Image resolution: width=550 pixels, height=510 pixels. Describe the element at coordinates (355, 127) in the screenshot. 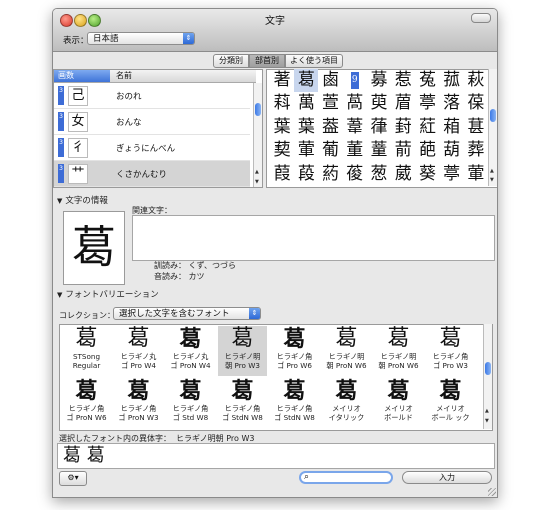

I see `kanji-cell: 葦` at that location.